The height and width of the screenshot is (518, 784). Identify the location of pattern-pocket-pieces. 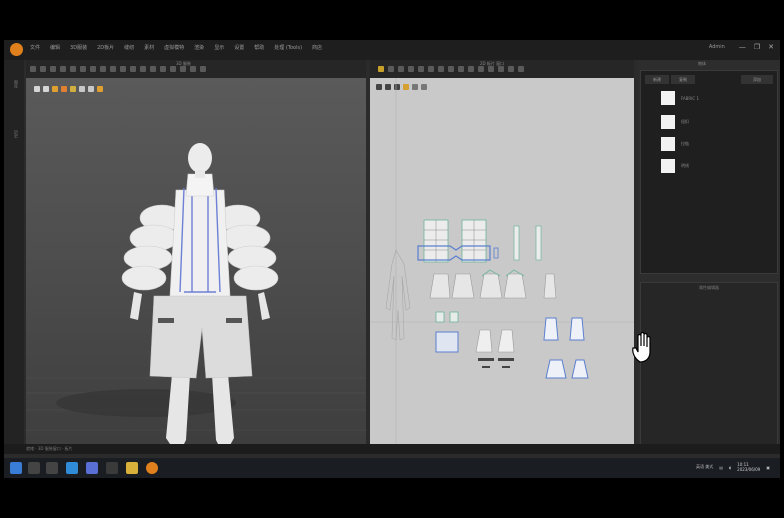
(447, 342).